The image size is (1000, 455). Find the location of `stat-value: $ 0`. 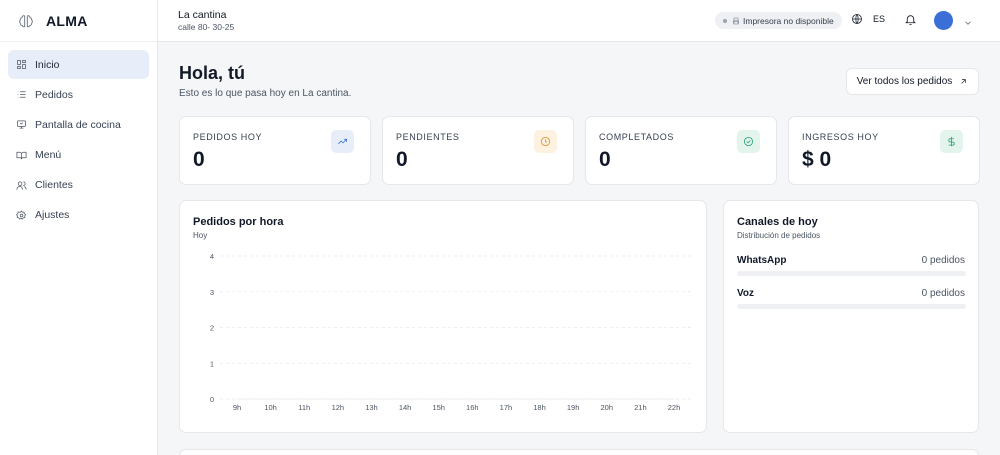

stat-value: $ 0 is located at coordinates (817, 159).